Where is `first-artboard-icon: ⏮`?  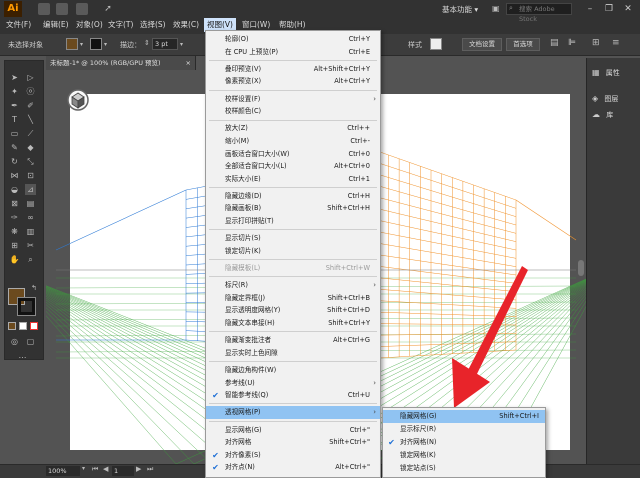 first-artboard-icon: ⏮ is located at coordinates (95, 469).